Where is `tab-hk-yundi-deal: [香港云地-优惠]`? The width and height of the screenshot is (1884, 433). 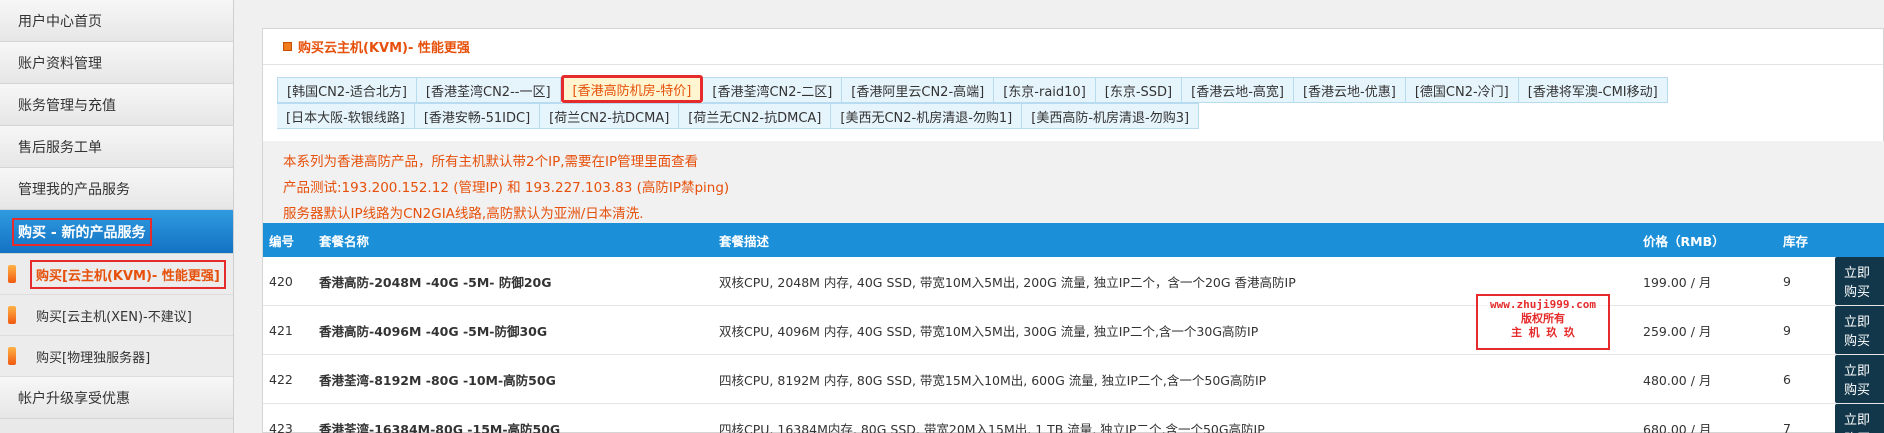 tab-hk-yundi-deal: [香港云地-优惠] is located at coordinates (1349, 90).